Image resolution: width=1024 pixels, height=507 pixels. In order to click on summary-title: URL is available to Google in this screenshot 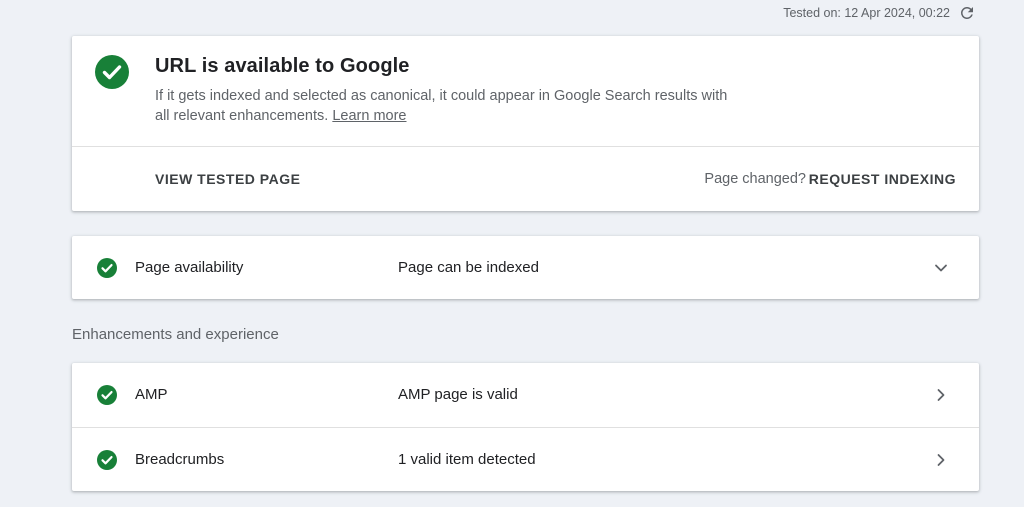, I will do `click(282, 66)`.